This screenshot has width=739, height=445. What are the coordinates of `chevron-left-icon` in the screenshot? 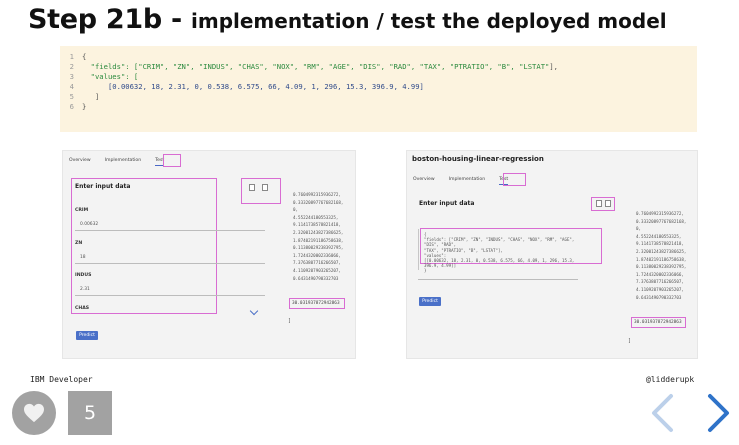 It's located at (662, 413).